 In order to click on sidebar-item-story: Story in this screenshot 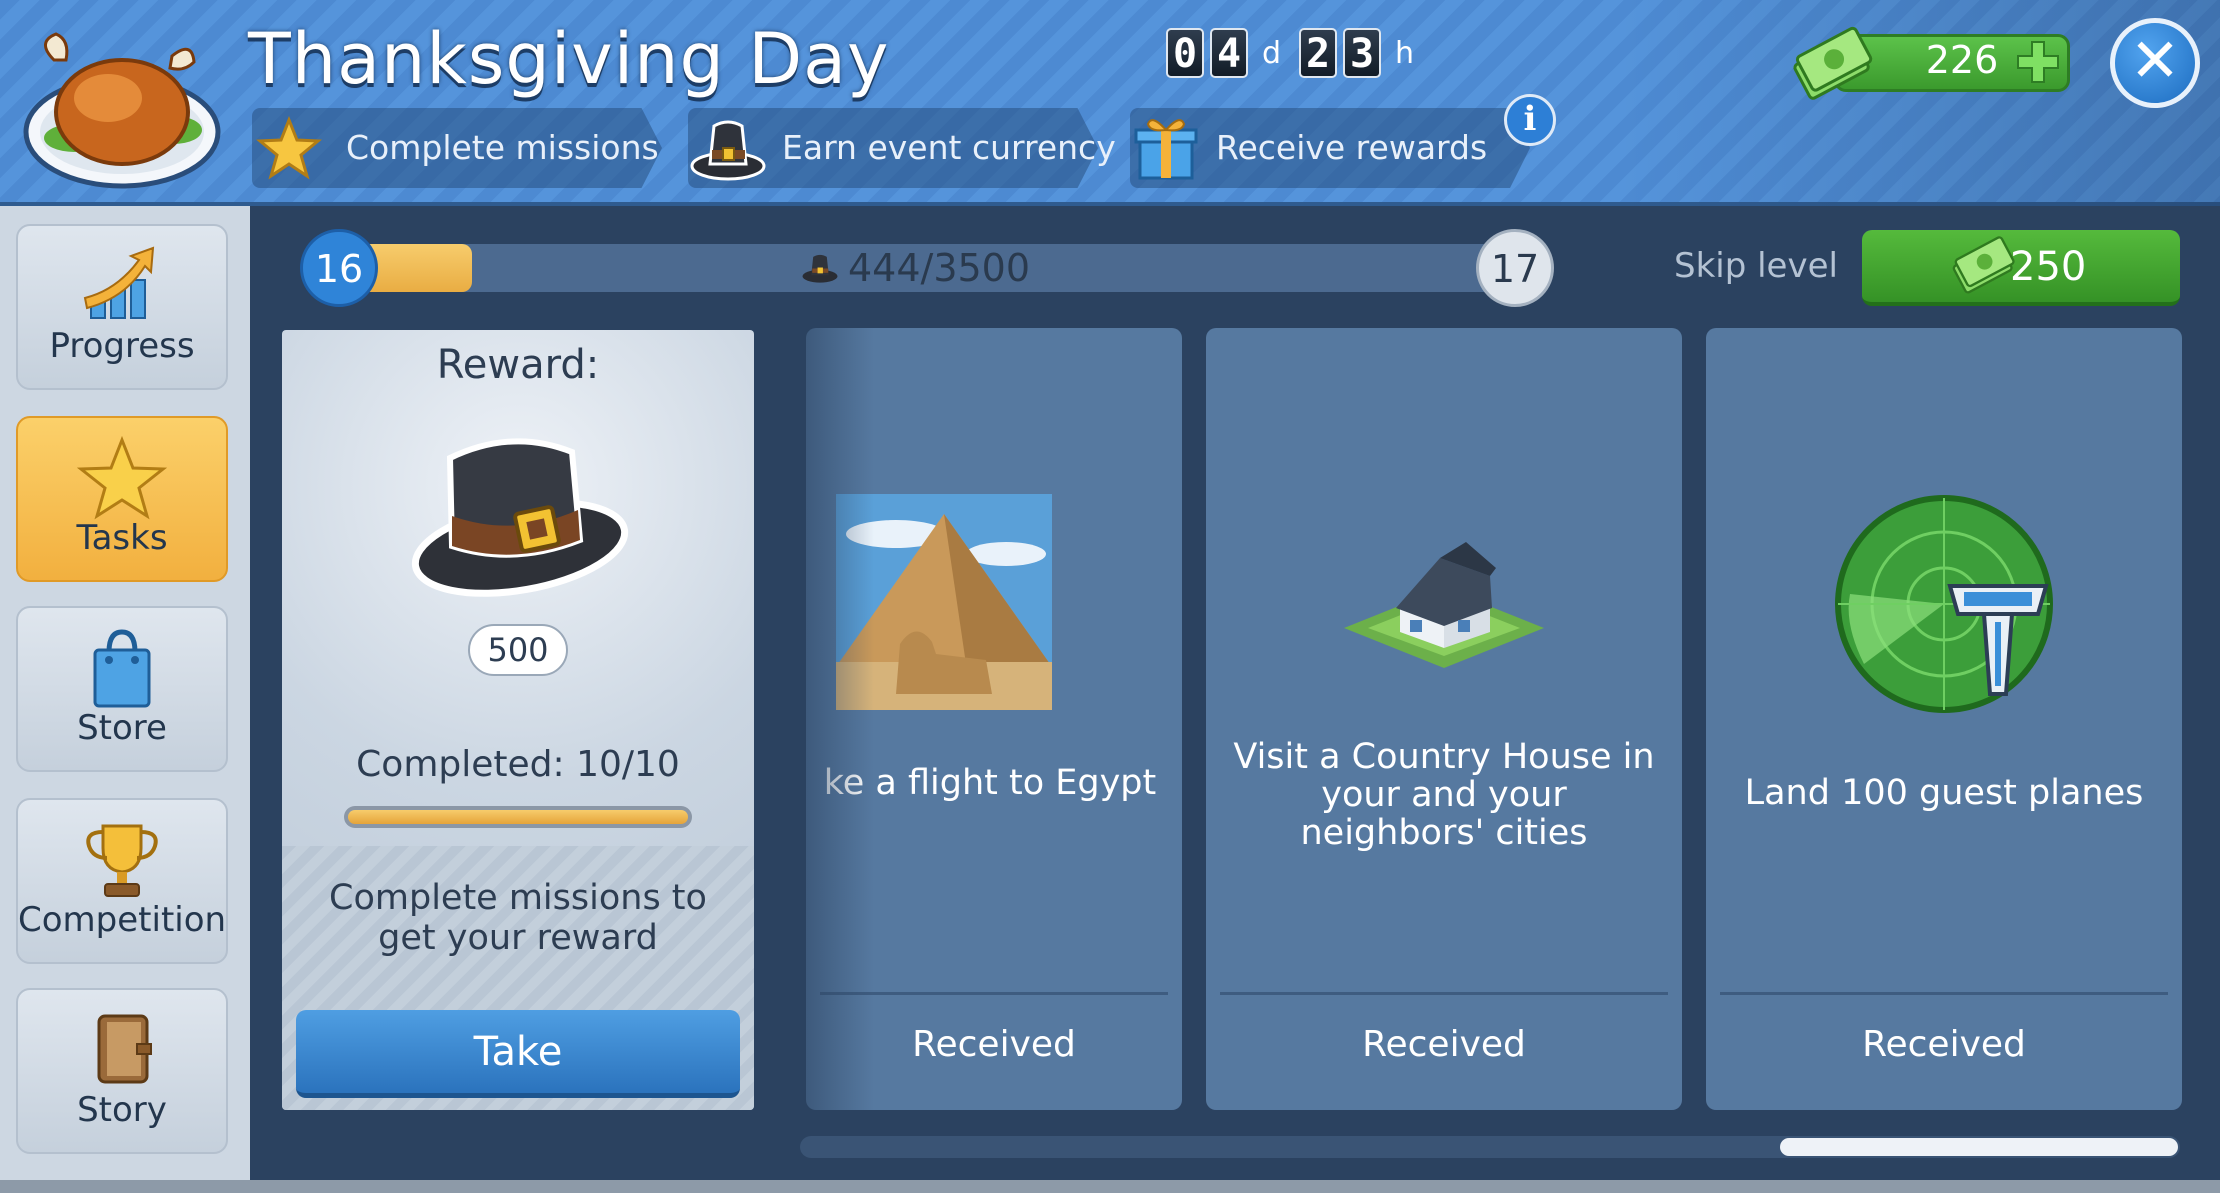, I will do `click(122, 1071)`.